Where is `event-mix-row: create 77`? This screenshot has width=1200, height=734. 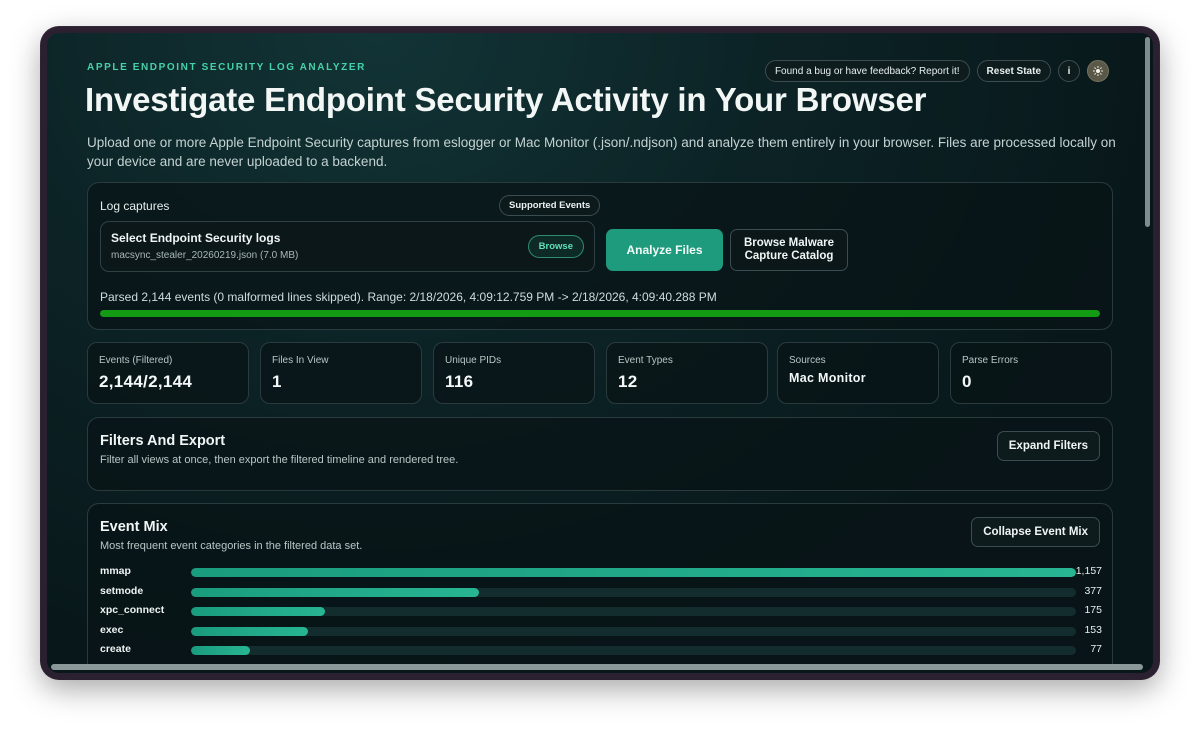
event-mix-row: create 77 is located at coordinates (601, 652).